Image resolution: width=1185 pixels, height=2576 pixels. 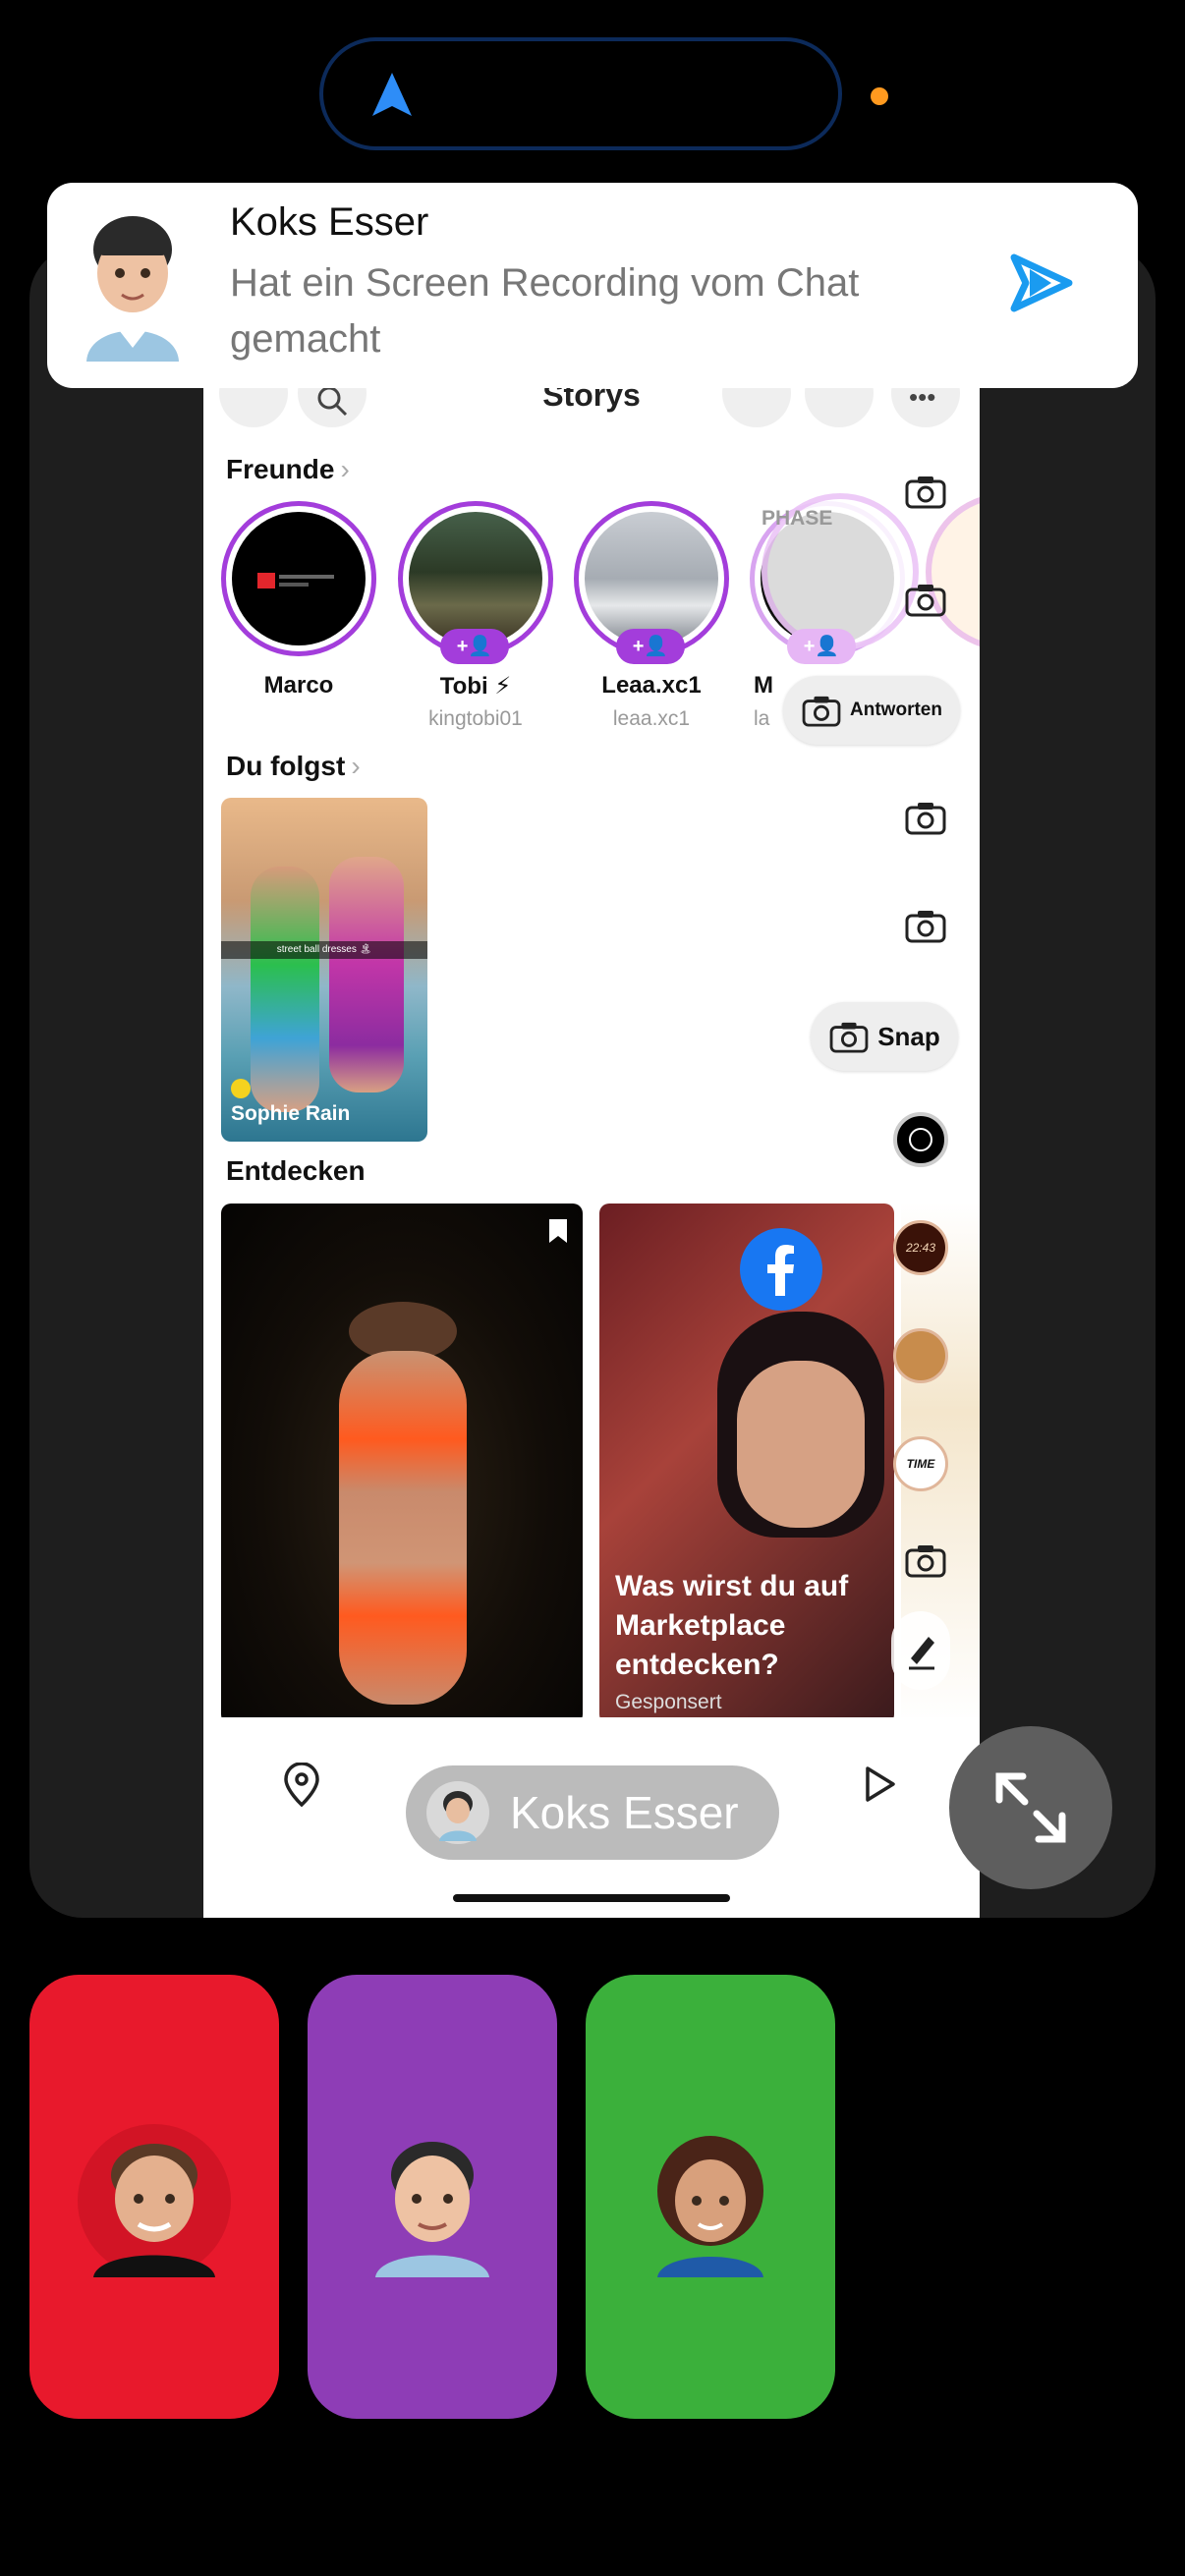 I want to click on story-name: Sophie Rain, so click(x=291, y=1113).